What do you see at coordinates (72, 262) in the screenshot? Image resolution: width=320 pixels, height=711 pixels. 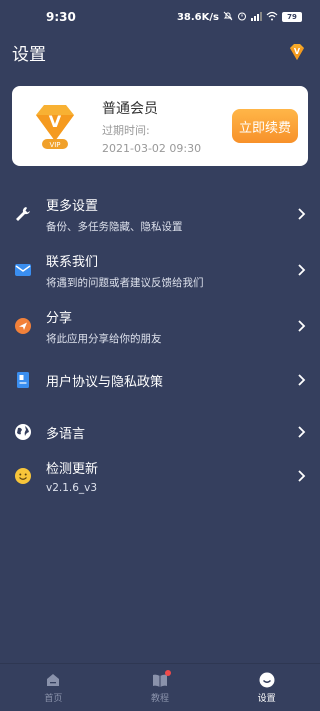 I see `menu-title: 联系我们` at bounding box center [72, 262].